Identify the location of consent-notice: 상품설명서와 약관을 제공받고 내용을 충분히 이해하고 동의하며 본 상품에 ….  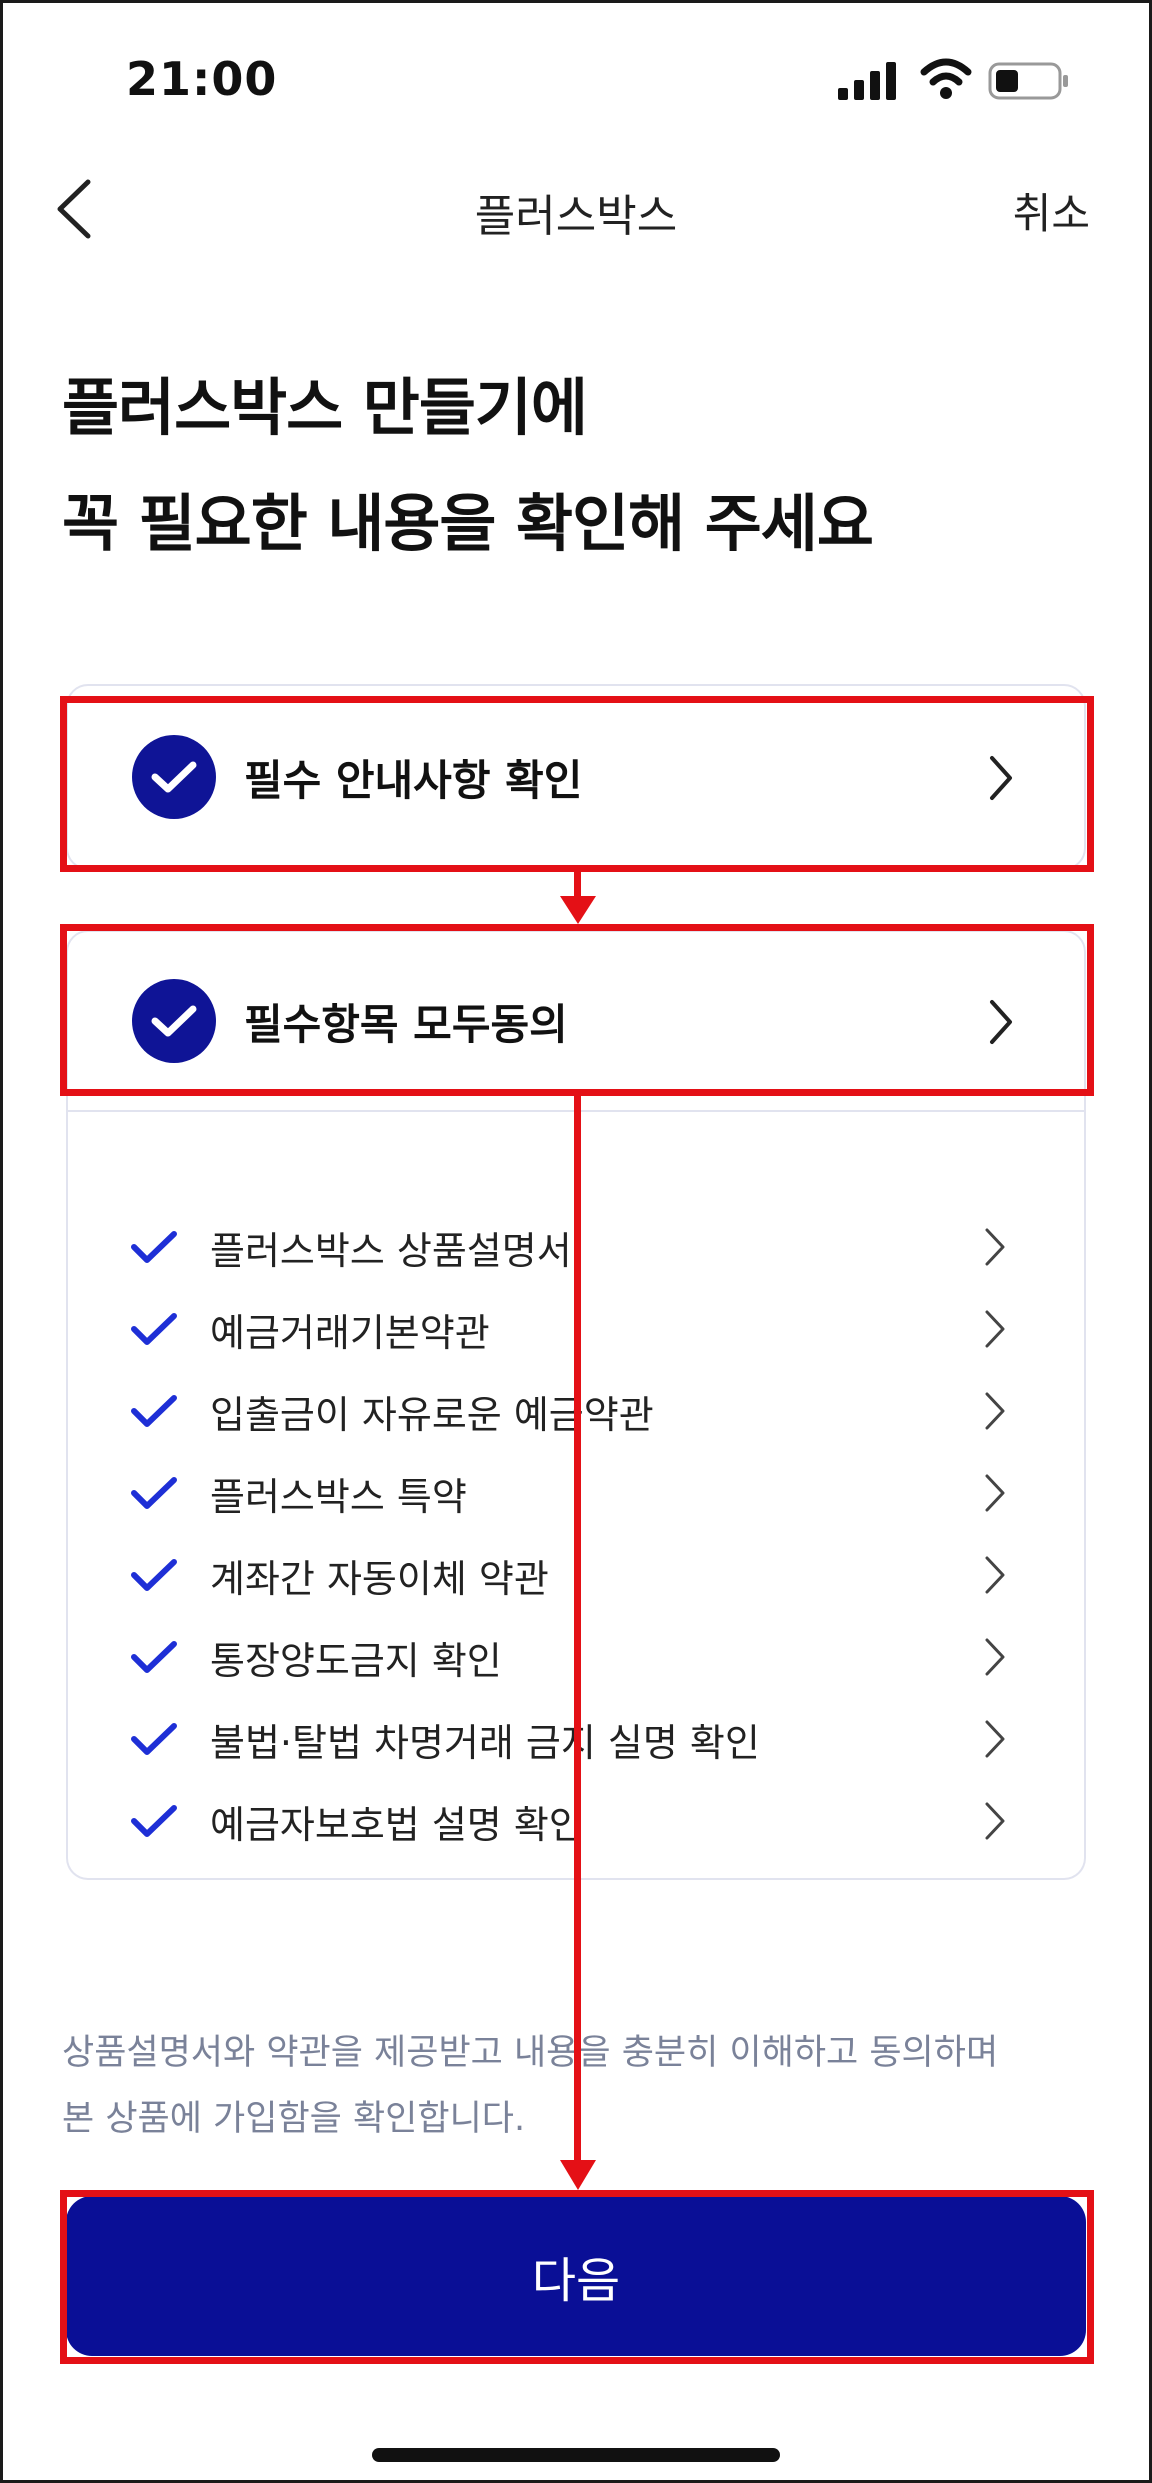
(582, 2086).